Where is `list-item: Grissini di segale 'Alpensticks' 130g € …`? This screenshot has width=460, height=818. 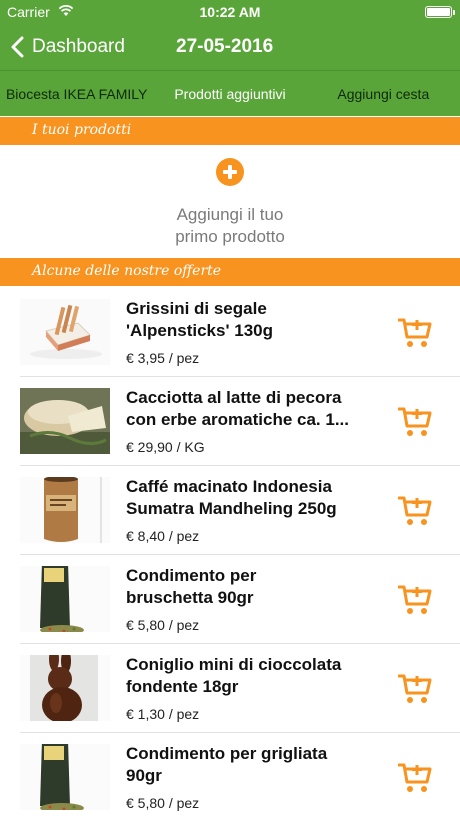 list-item: Grissini di segale 'Alpensticks' 130g € … is located at coordinates (230, 332).